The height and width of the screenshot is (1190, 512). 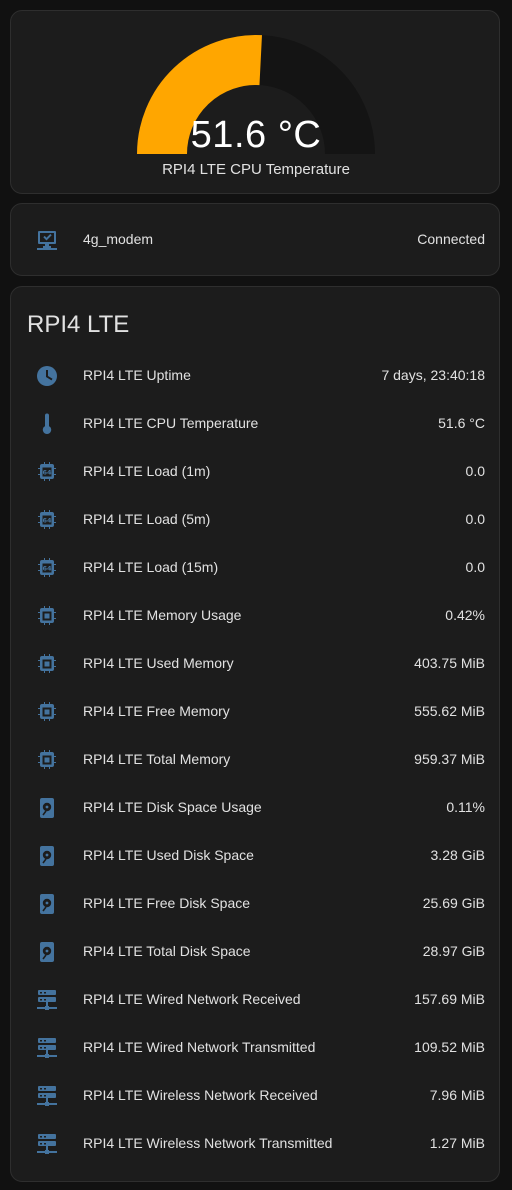 I want to click on entity-name: RPI4 LTE Wireless Network Received, so click(x=200, y=1095).